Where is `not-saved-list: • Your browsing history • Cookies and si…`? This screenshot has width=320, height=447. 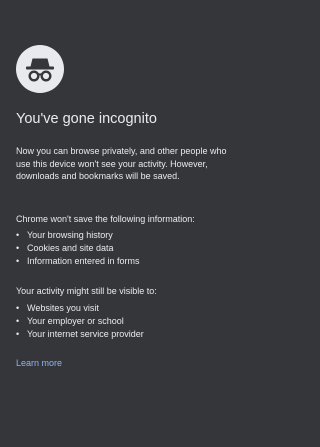
not-saved-list: • Your browsing history • Cookies and si… is located at coordinates (78, 248).